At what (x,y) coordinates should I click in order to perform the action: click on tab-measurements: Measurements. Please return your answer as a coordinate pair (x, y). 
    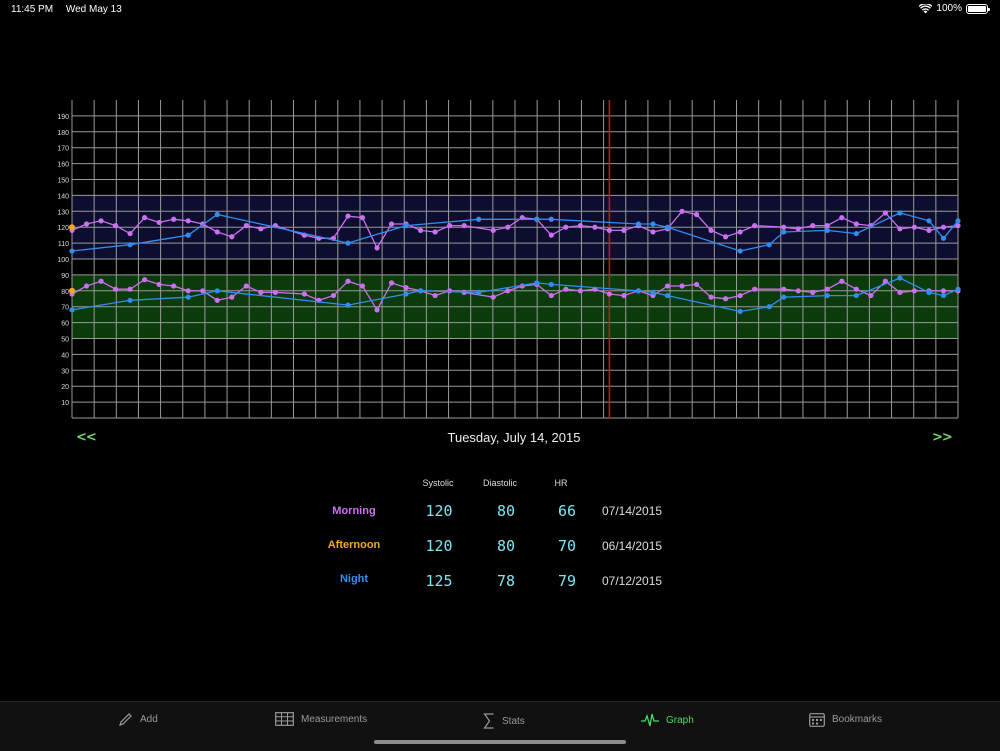
    Looking at the image, I should click on (321, 719).